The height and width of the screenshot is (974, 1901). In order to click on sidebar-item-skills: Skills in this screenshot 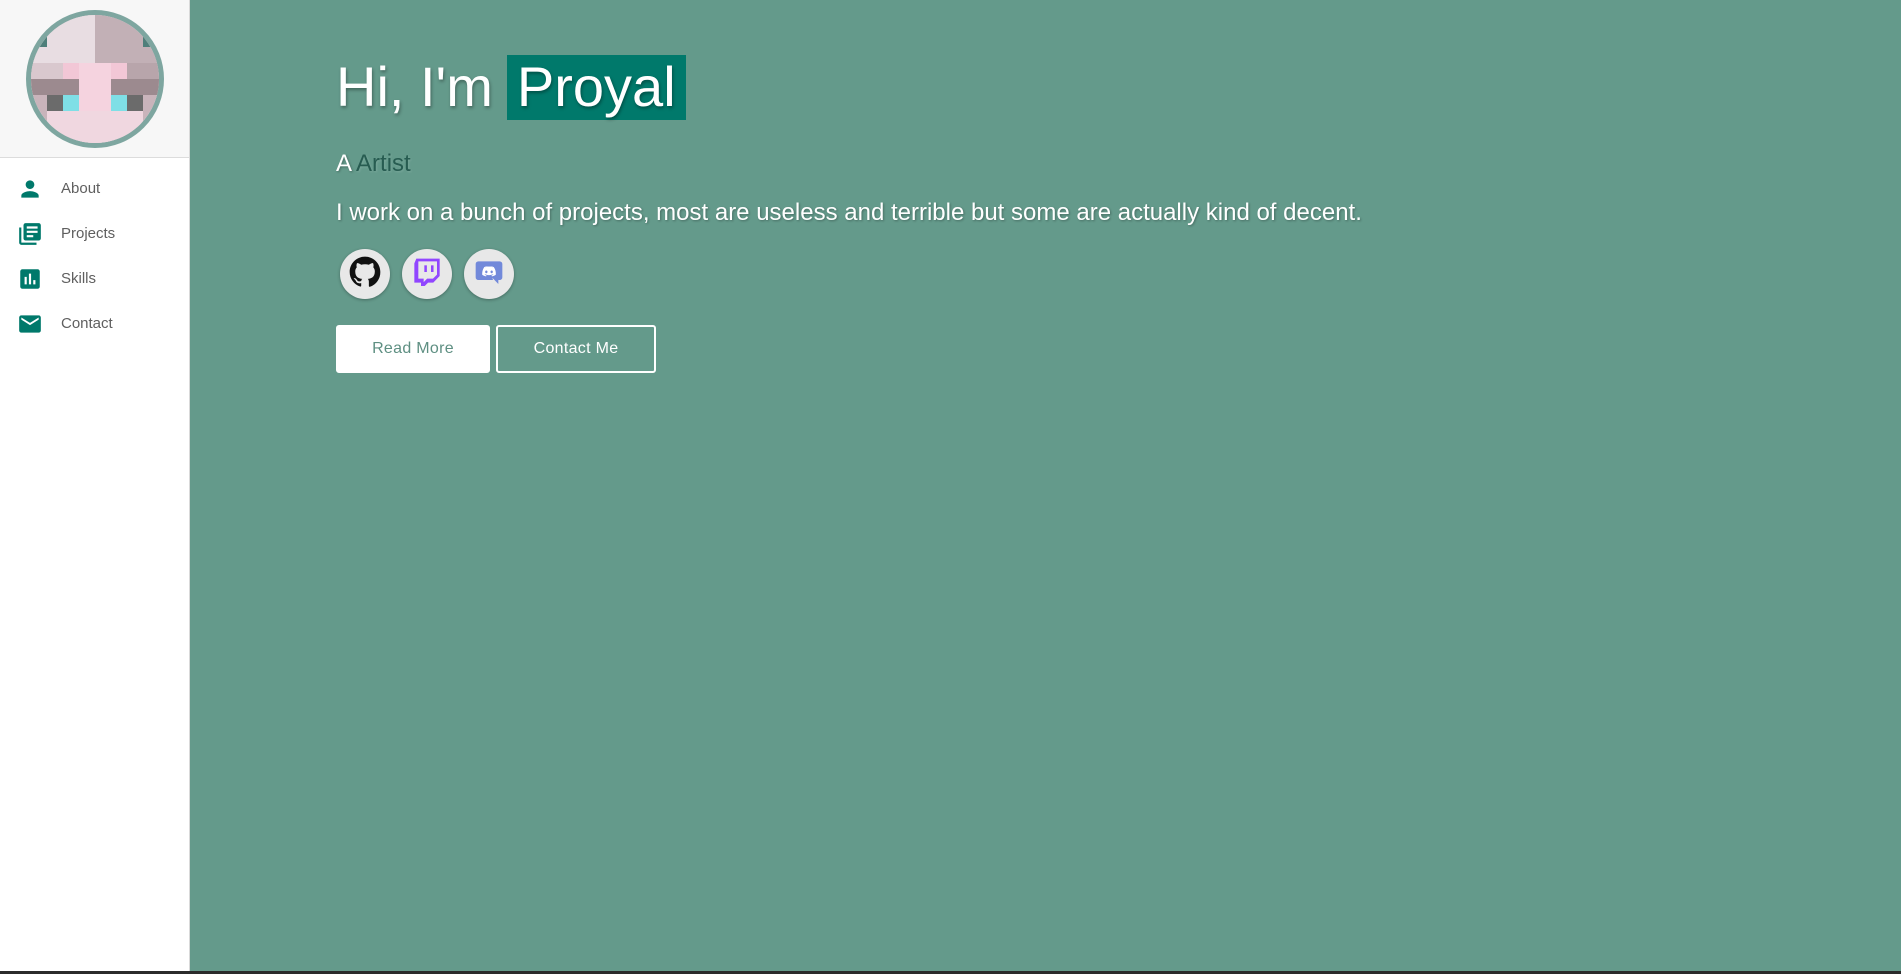, I will do `click(94, 278)`.